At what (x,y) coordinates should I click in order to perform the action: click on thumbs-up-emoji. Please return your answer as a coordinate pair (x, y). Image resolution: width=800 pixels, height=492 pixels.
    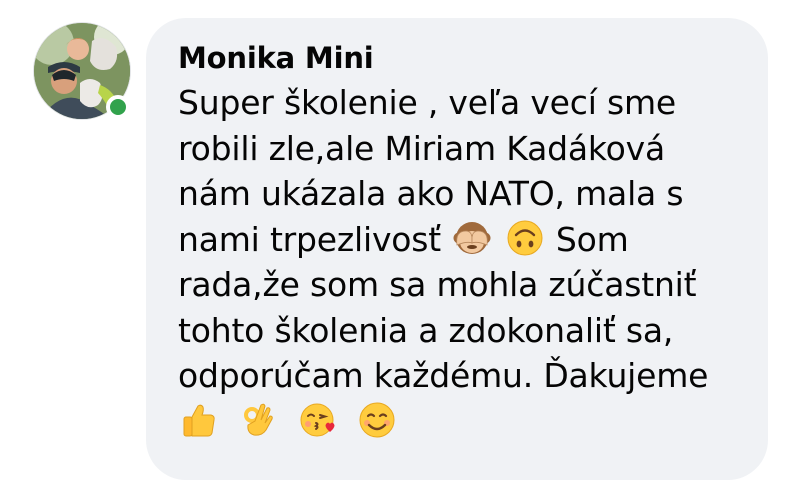
    Looking at the image, I should click on (199, 420).